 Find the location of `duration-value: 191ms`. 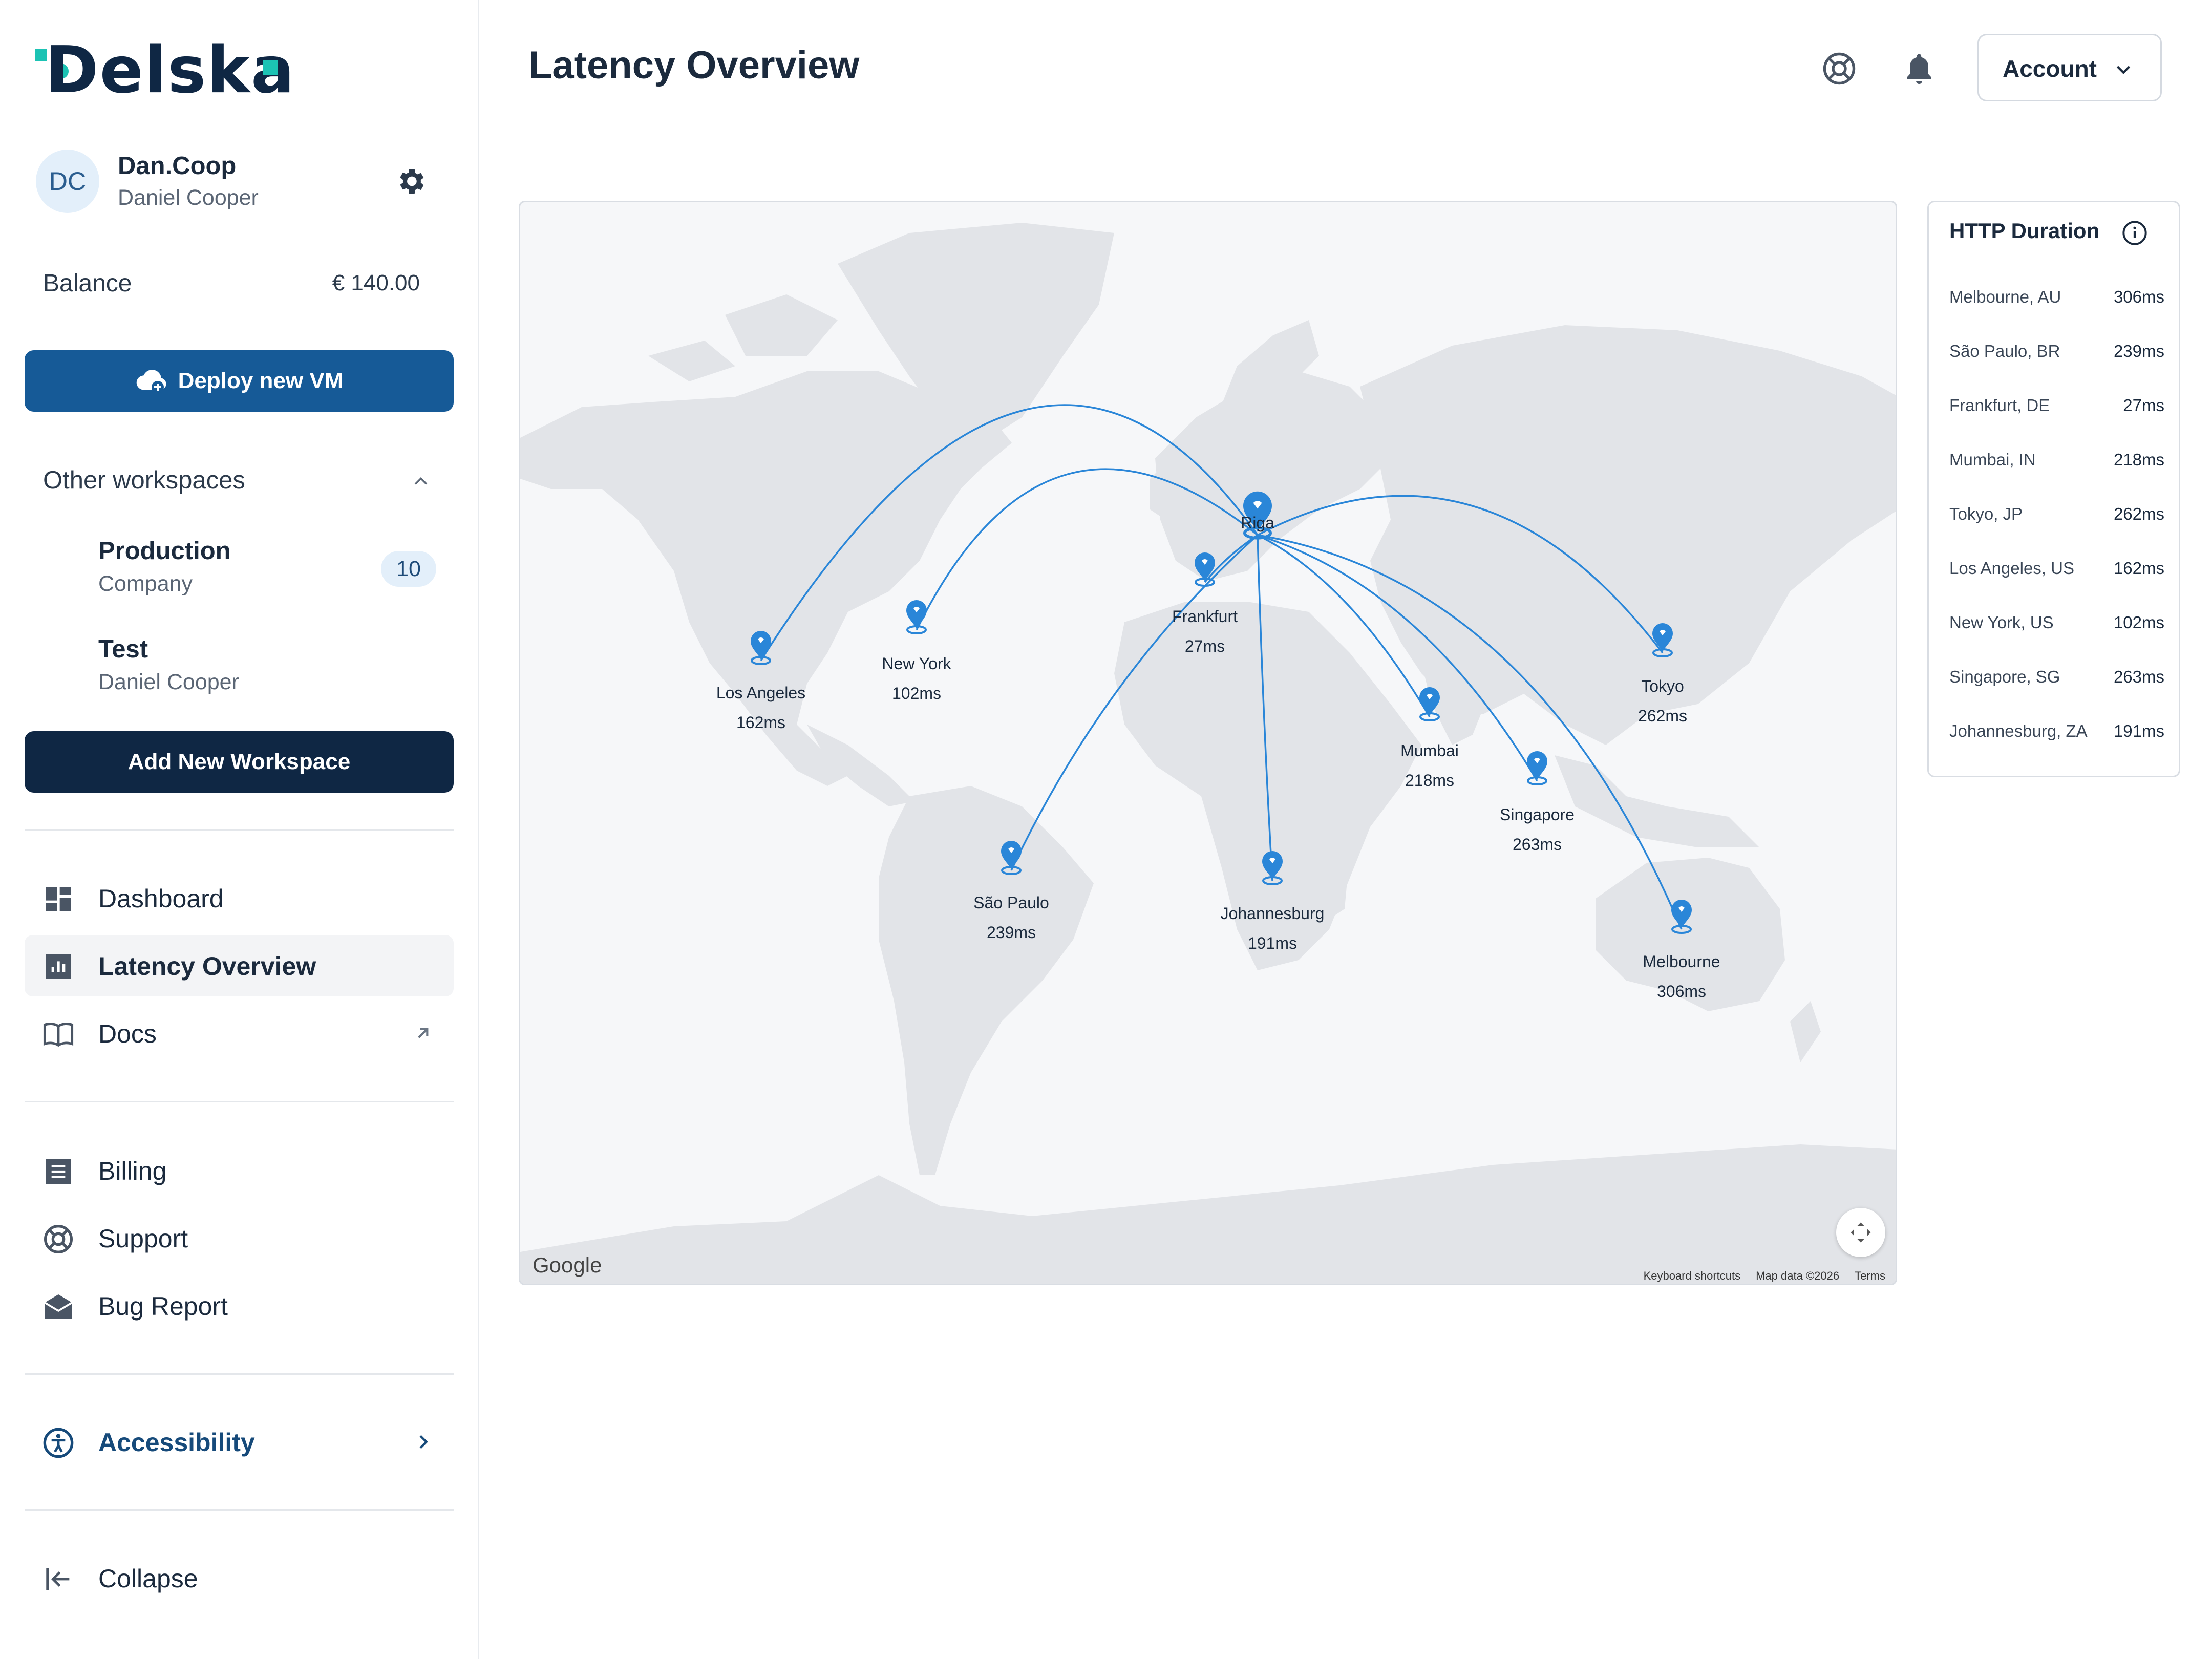

duration-value: 191ms is located at coordinates (2138, 730).